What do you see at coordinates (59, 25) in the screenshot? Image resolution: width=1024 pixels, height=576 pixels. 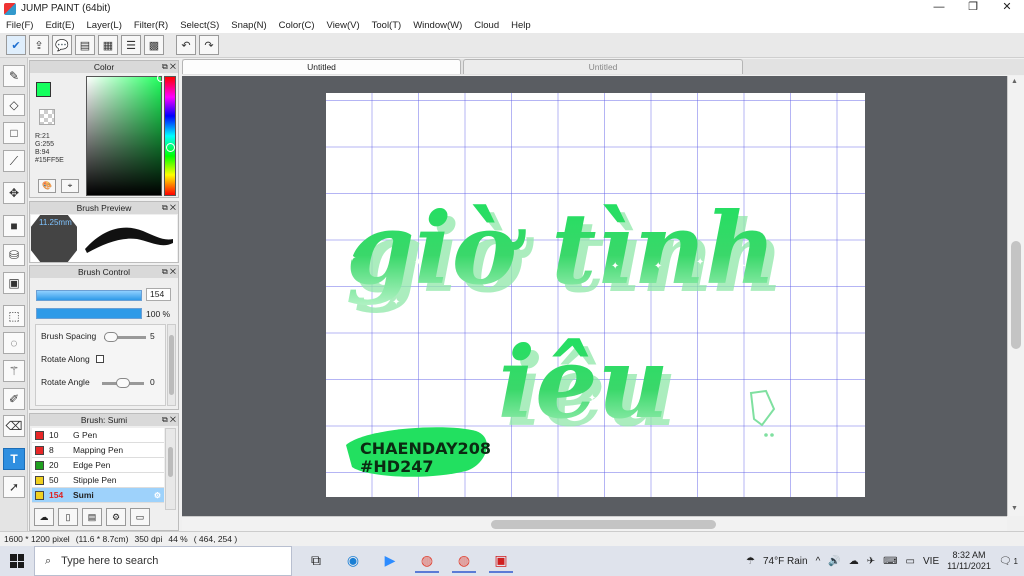 I see `menu-edit: Edit(E)` at bounding box center [59, 25].